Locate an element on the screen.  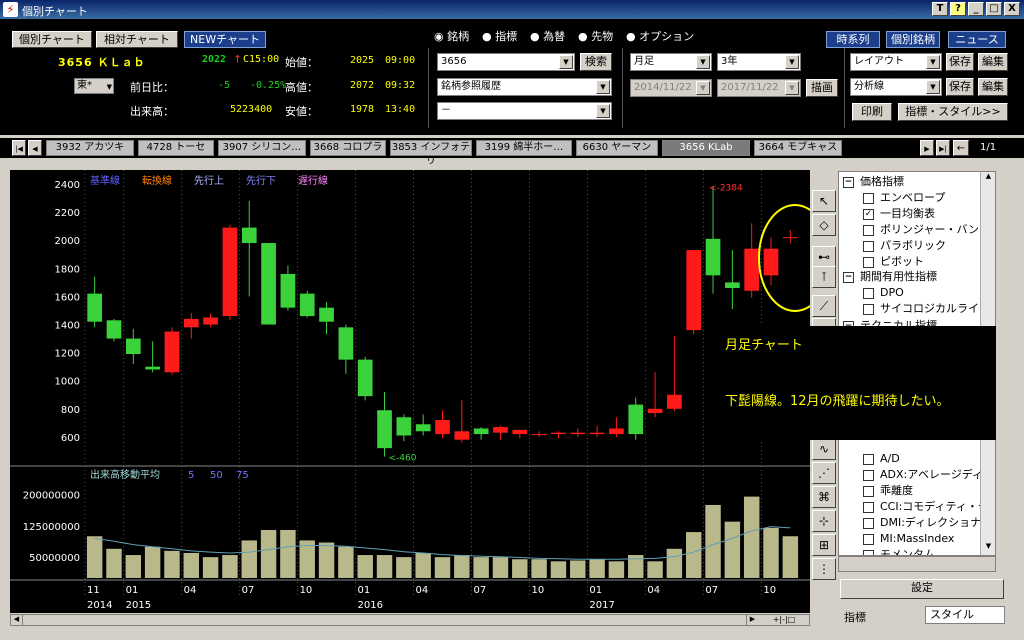
analysis-edit-button: 編集 is located at coordinates (993, 87).